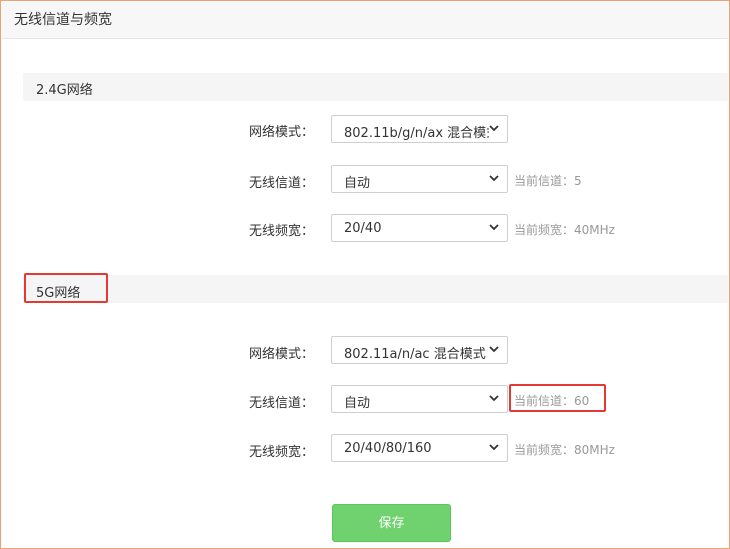 The image size is (730, 549). What do you see at coordinates (557, 398) in the screenshot?
I see `highlight-current-channel-5g` at bounding box center [557, 398].